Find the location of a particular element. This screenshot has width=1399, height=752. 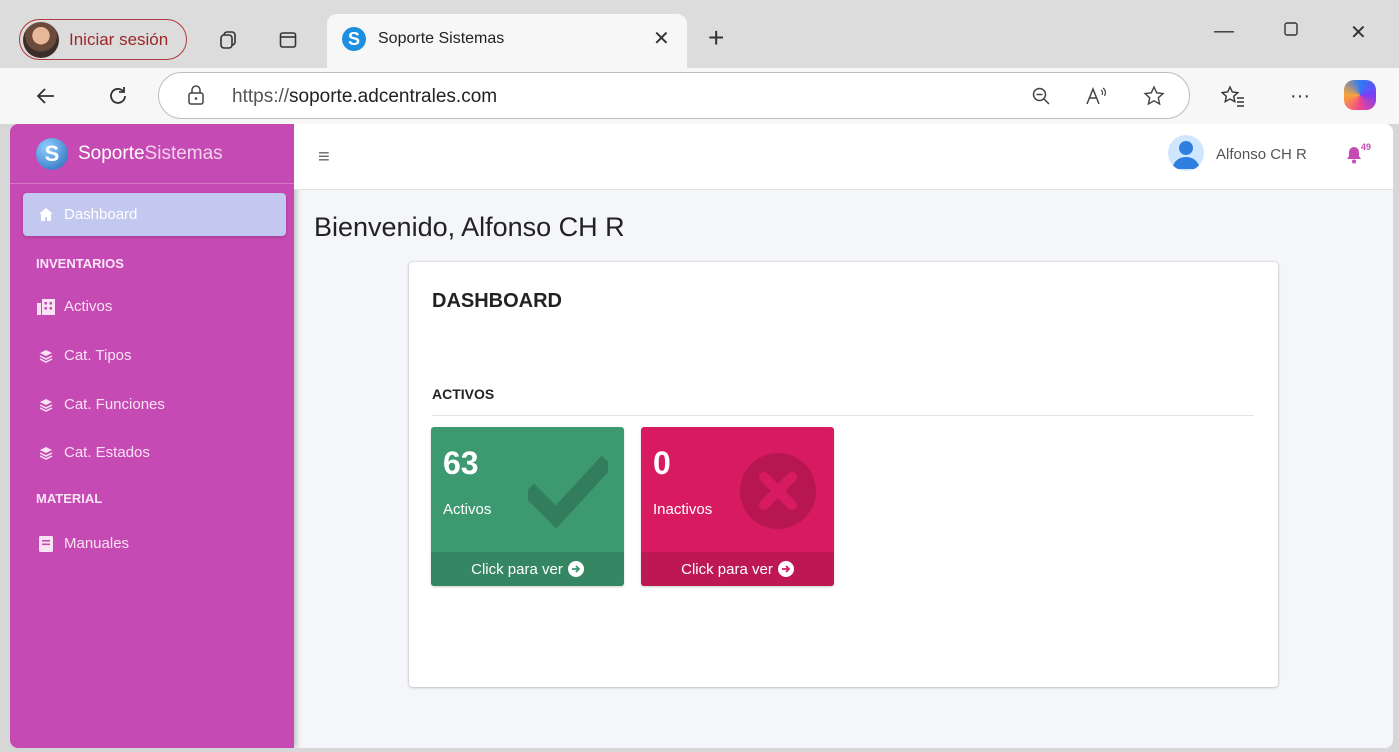

brand-text: SoporteSistemas is located at coordinates (150, 153).